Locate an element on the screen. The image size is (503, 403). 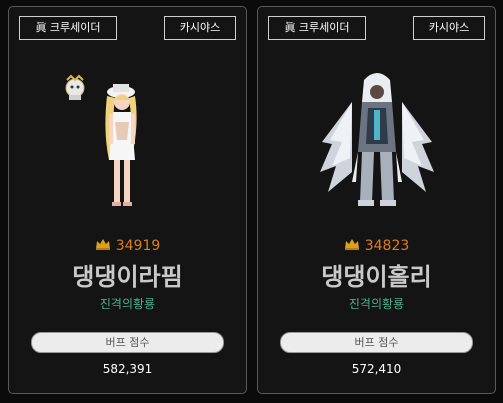
fame-value: 34823 is located at coordinates (387, 246).